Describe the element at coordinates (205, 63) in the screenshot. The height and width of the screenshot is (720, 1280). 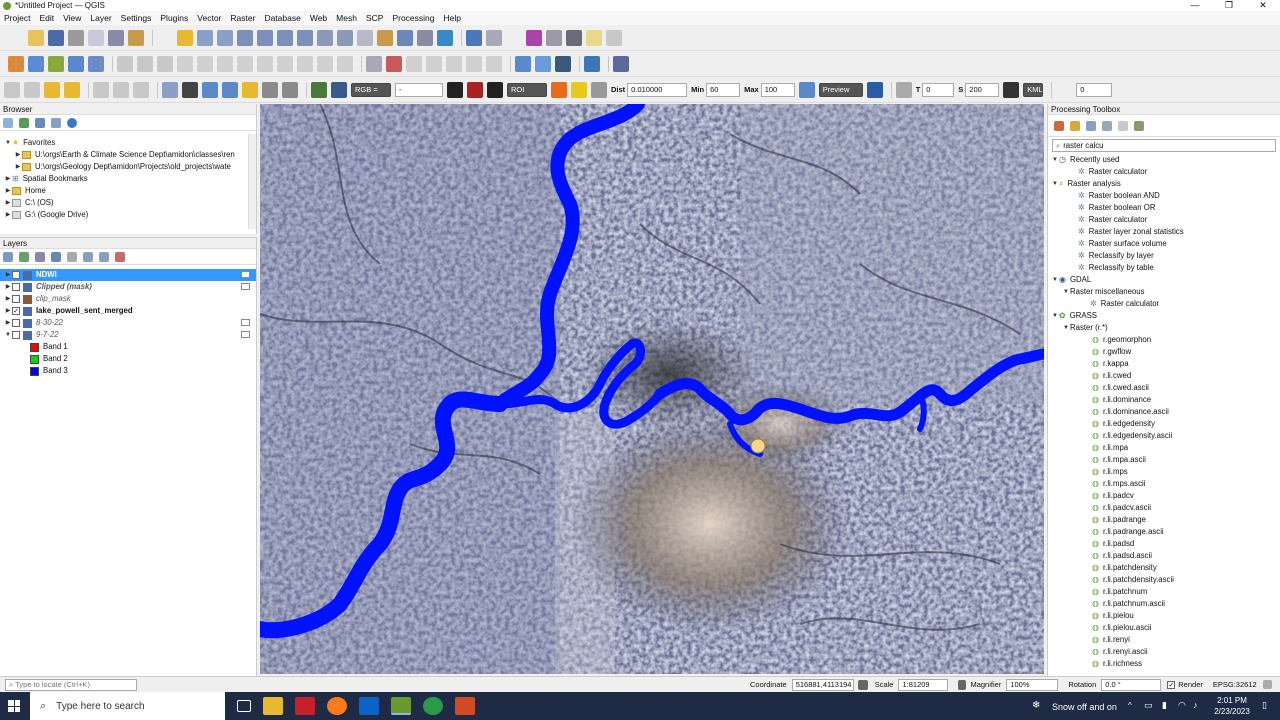
I see `vertex-tool-icon` at that location.